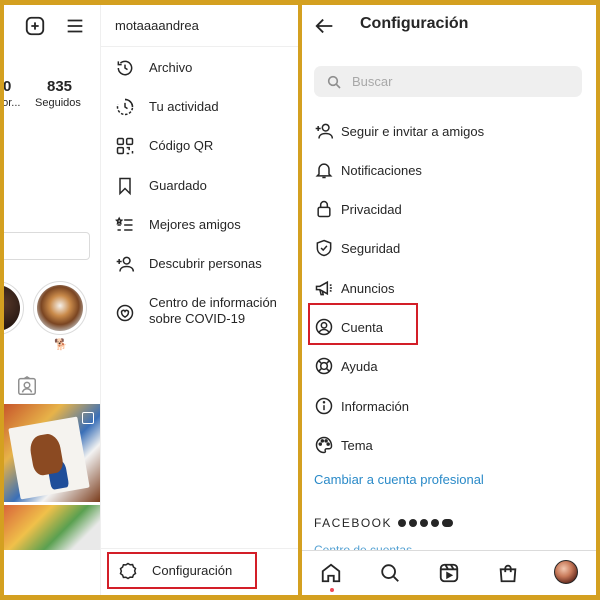  Describe the element at coordinates (88, 418) in the screenshot. I see `multi-post-icon` at that location.